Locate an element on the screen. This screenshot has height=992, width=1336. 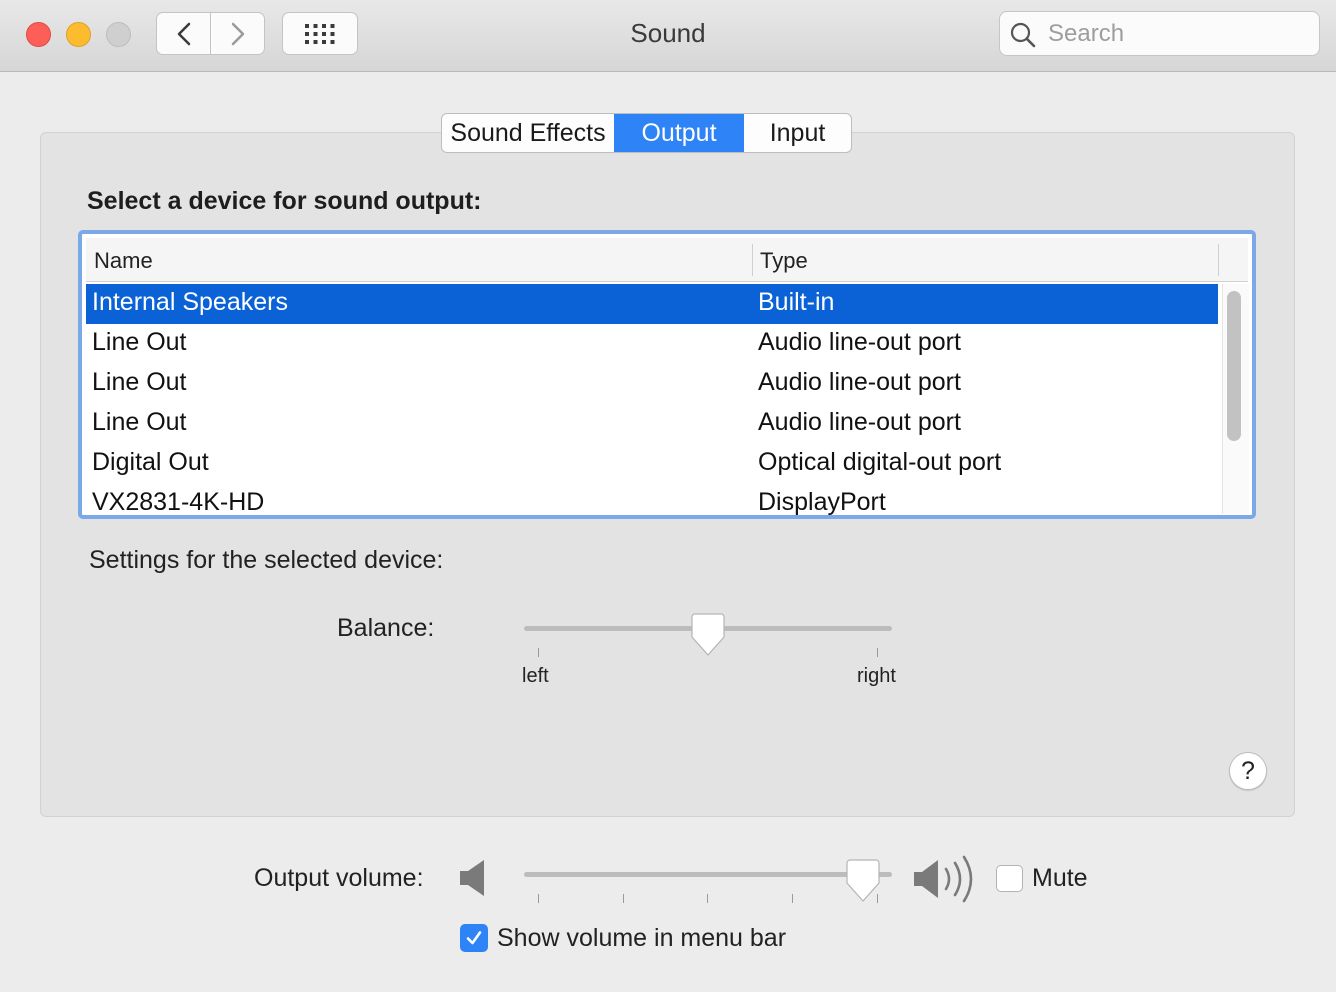
column-header-name: Name is located at coordinates (123, 261).